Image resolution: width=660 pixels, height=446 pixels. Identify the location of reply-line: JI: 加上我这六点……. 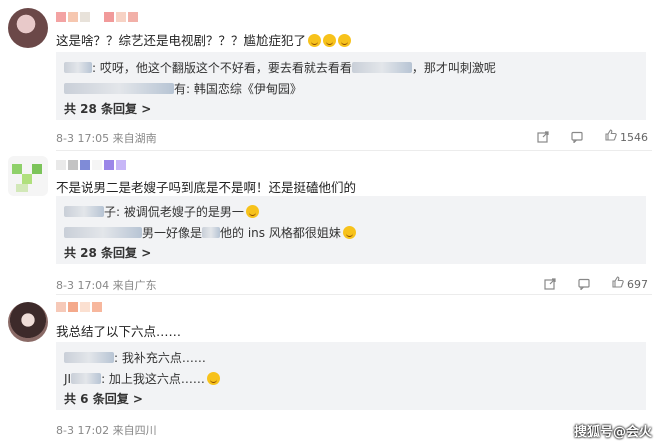
(142, 378).